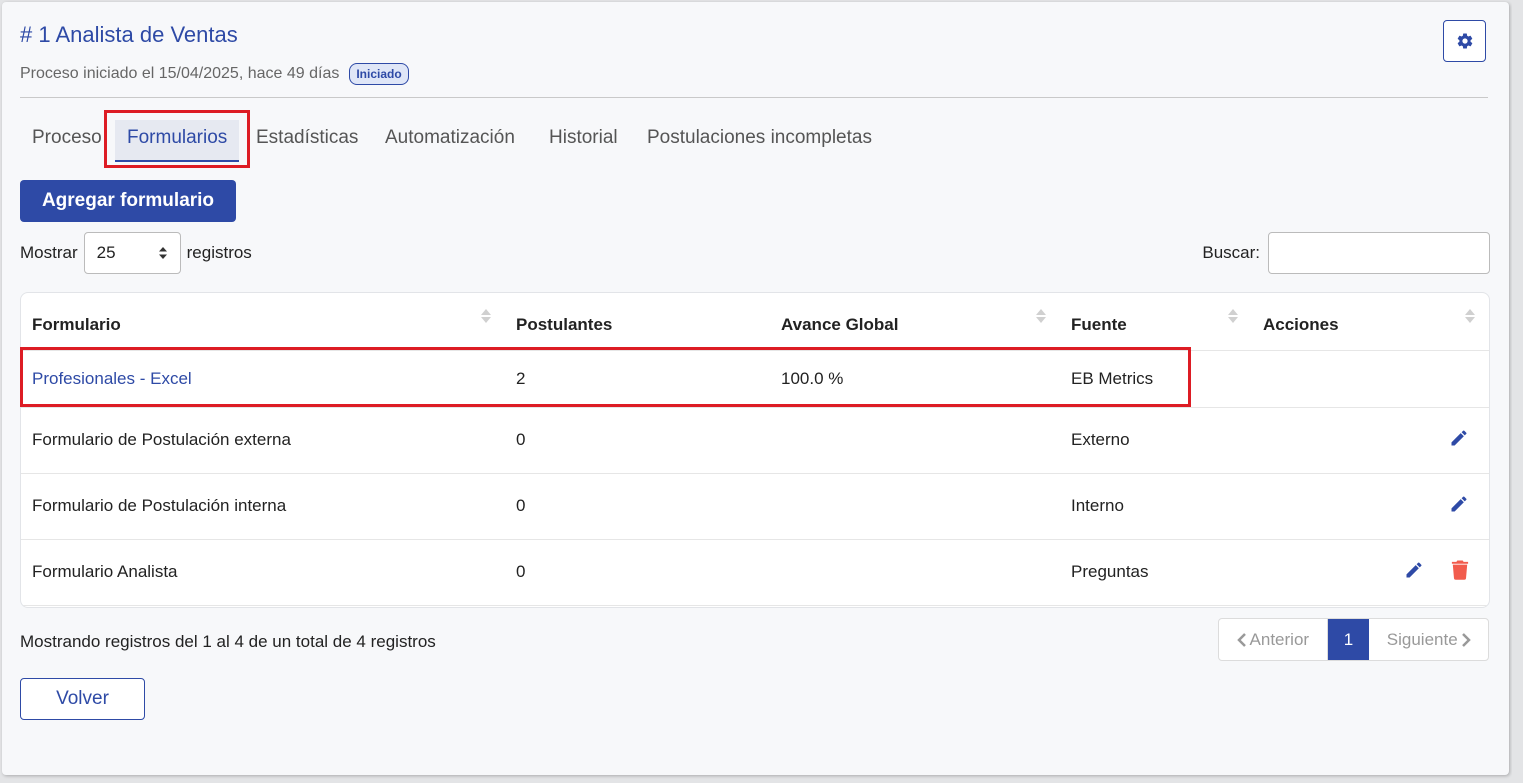 This screenshot has height=783, width=1523. Describe the element at coordinates (637, 322) in the screenshot. I see `column-header-postulantes: Postulantes` at that location.